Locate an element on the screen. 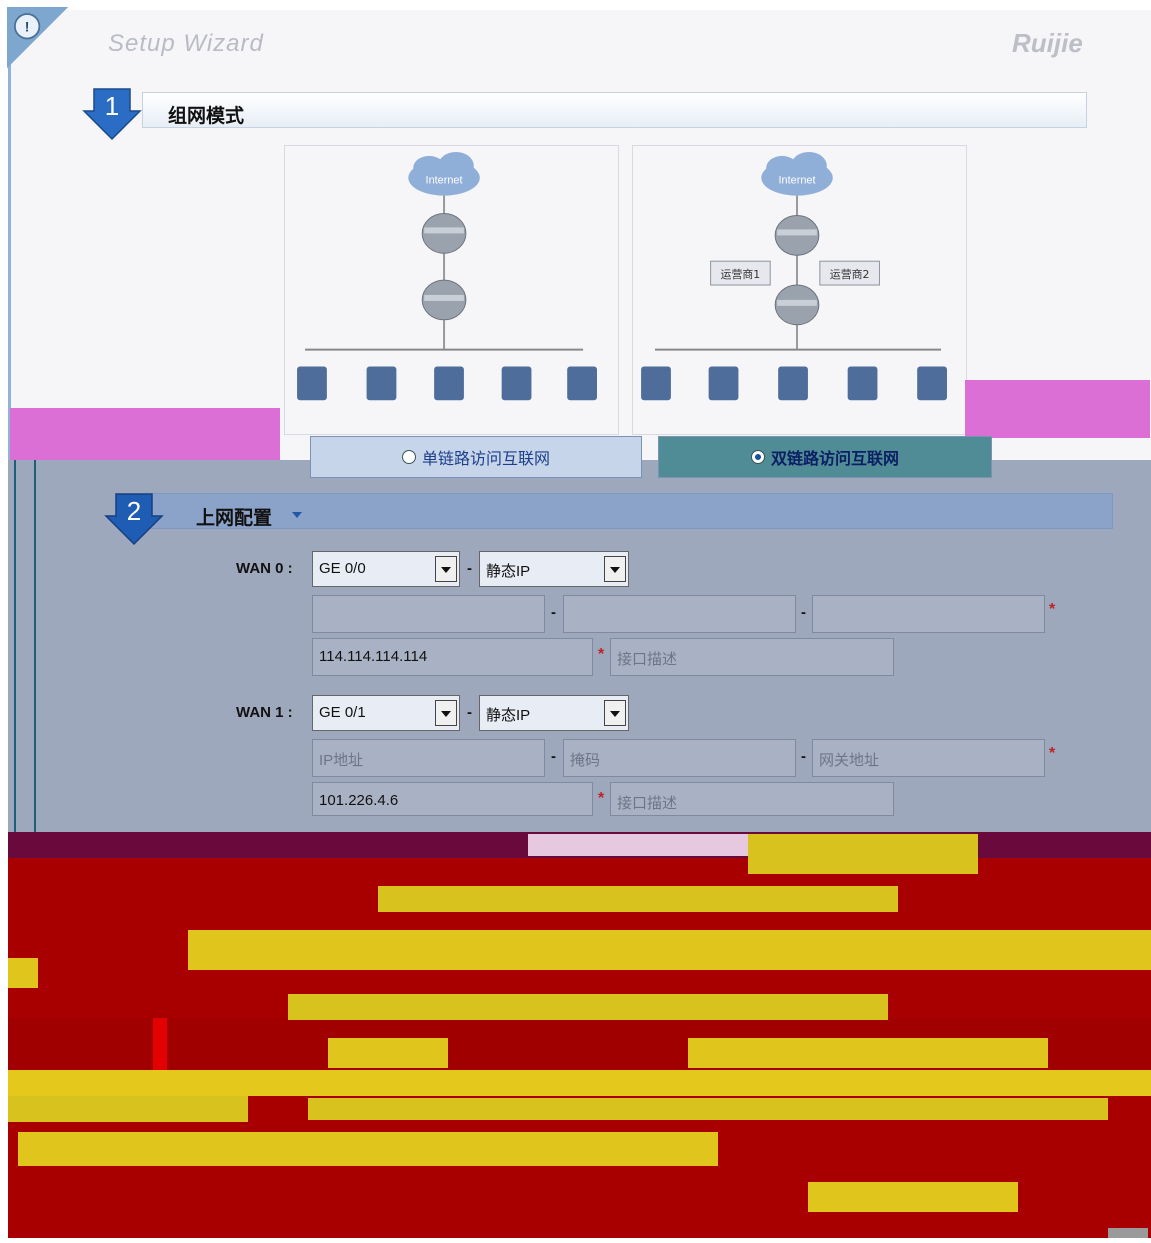 This screenshot has height=1243, width=1151. wan1-mode-value: 静态IP is located at coordinates (508, 715).